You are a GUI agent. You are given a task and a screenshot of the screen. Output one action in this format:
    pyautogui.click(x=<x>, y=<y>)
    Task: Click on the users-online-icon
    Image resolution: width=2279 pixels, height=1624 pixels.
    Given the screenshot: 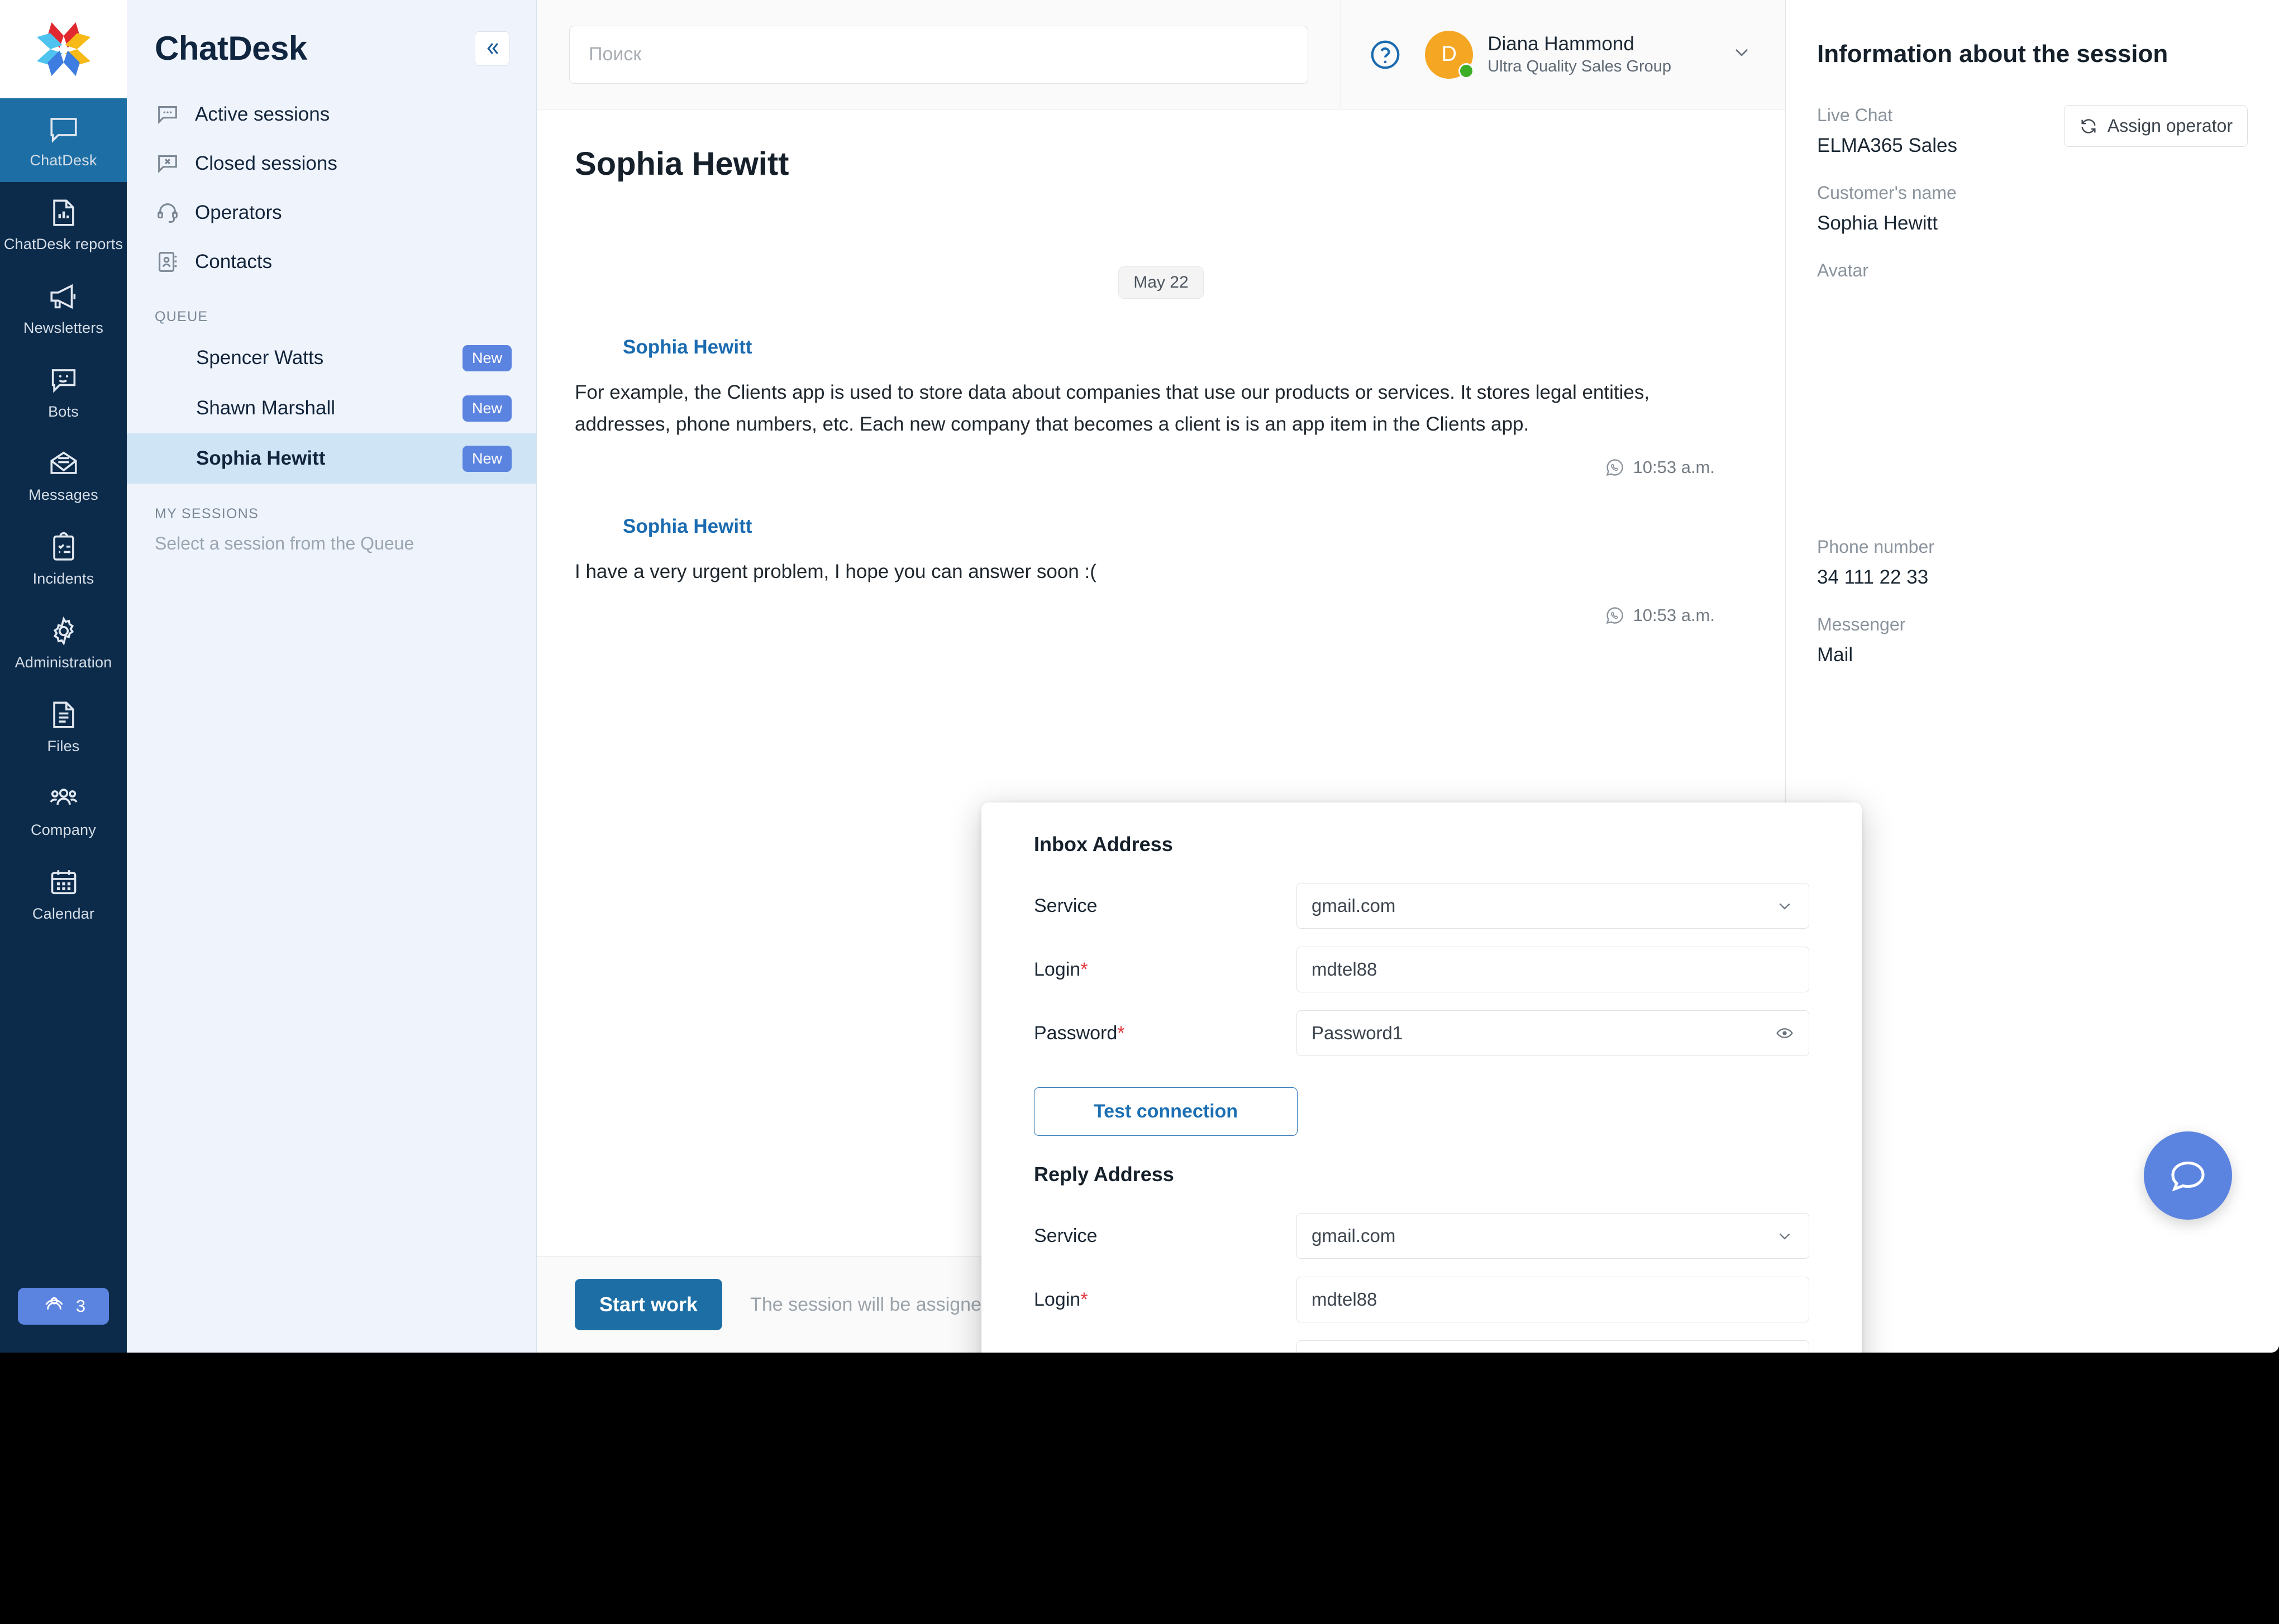 What is the action you would take?
    pyautogui.click(x=54, y=1306)
    